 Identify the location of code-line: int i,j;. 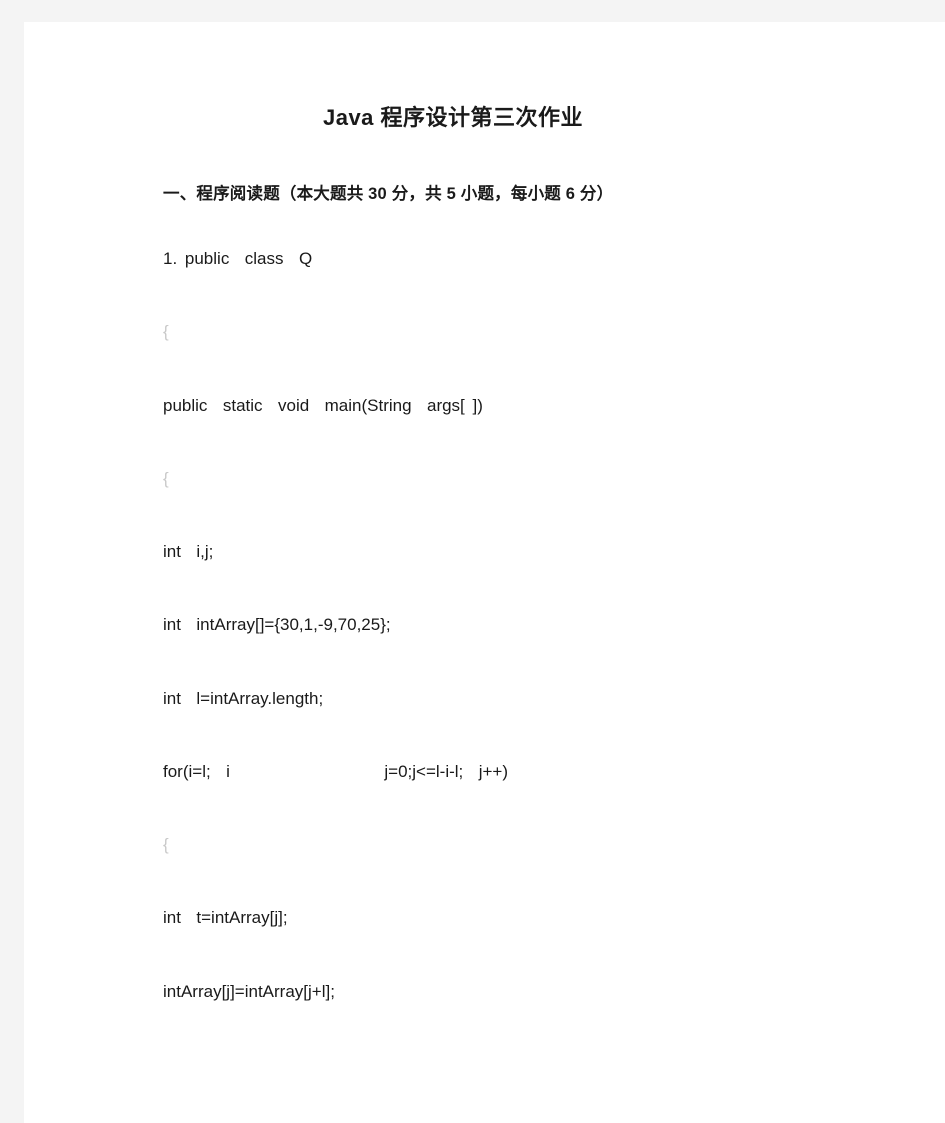
(188, 551).